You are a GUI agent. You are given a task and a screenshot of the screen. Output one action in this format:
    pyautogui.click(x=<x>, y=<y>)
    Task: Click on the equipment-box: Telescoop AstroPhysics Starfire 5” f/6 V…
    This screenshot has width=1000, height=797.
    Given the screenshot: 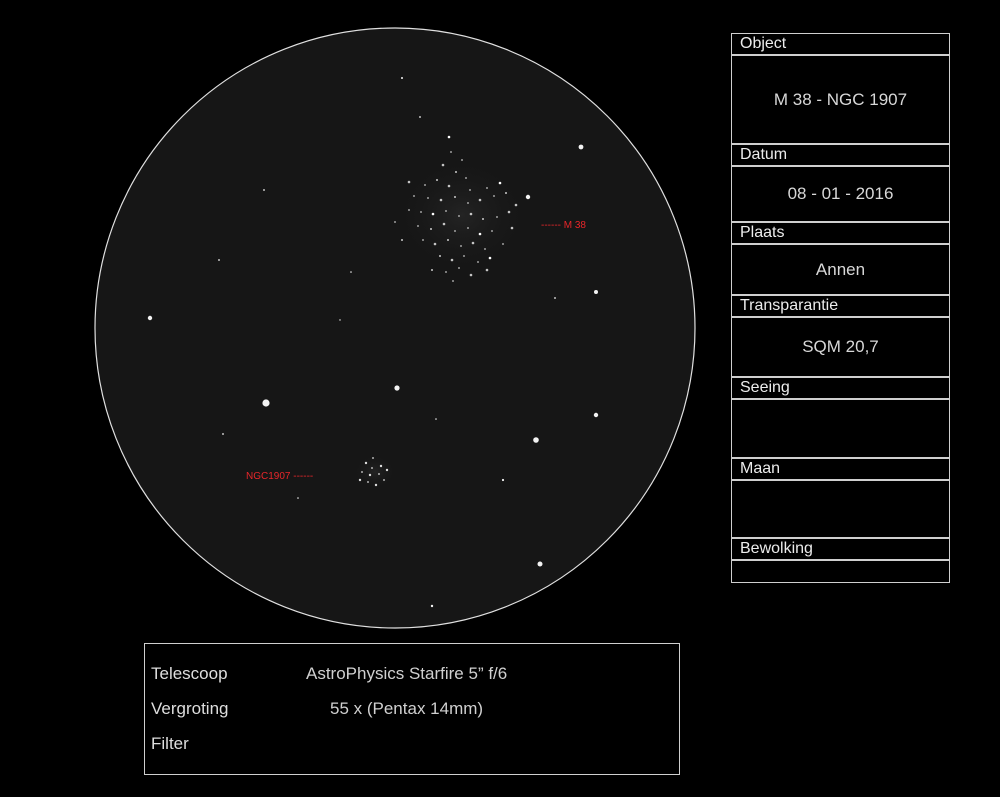 What is the action you would take?
    pyautogui.click(x=412, y=709)
    